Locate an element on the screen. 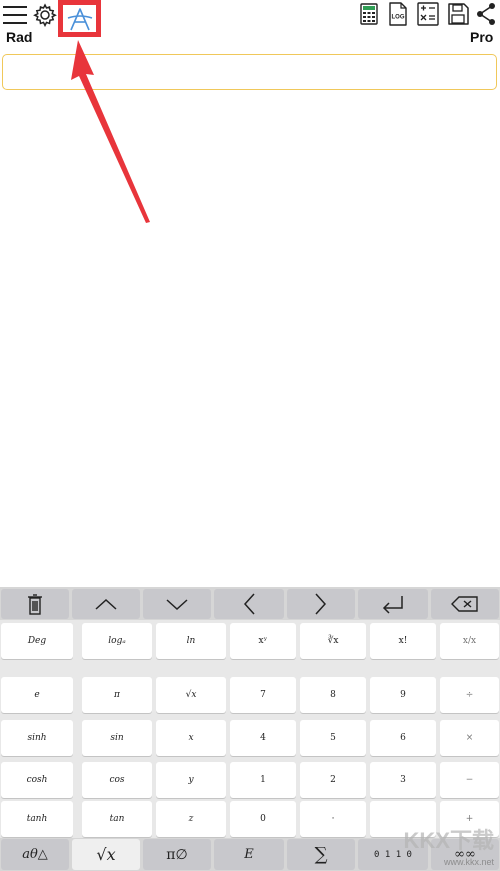  key-r2-c4: 7 is located at coordinates (263, 695).